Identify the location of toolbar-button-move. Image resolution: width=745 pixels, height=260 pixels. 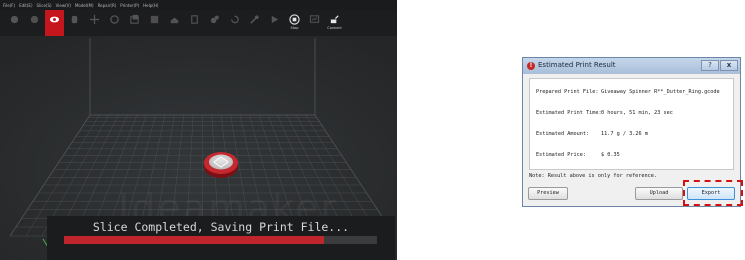
(94, 23).